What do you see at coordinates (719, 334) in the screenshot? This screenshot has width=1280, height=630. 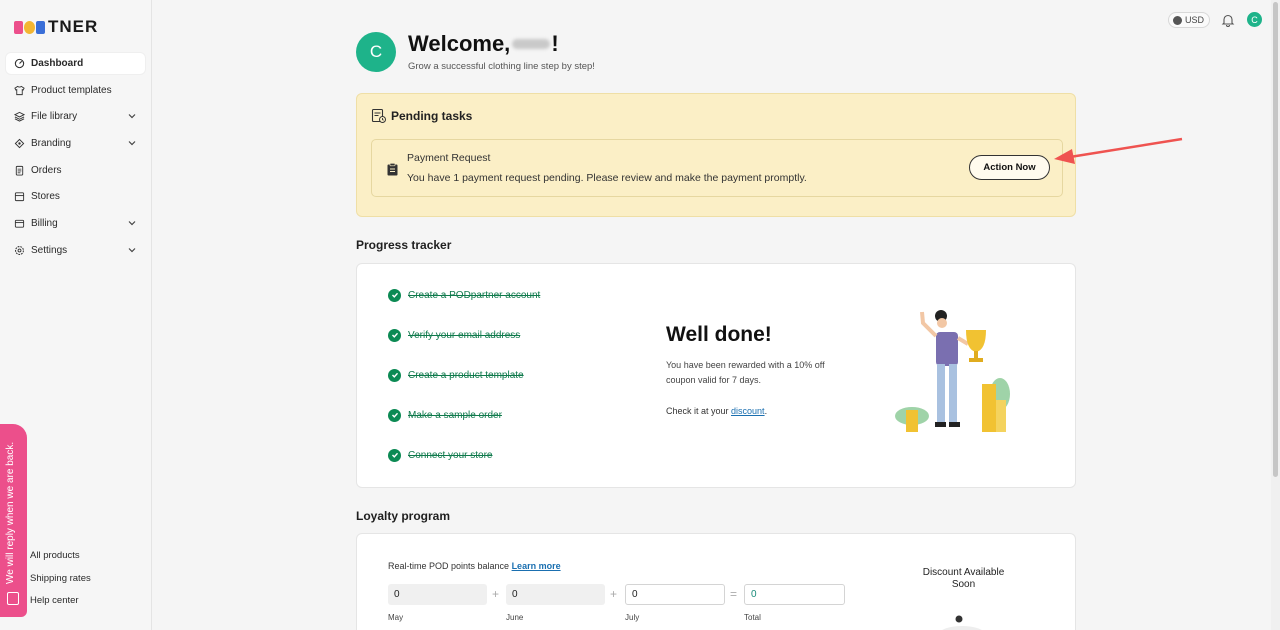 I see `well-done-heading: Well done!` at bounding box center [719, 334].